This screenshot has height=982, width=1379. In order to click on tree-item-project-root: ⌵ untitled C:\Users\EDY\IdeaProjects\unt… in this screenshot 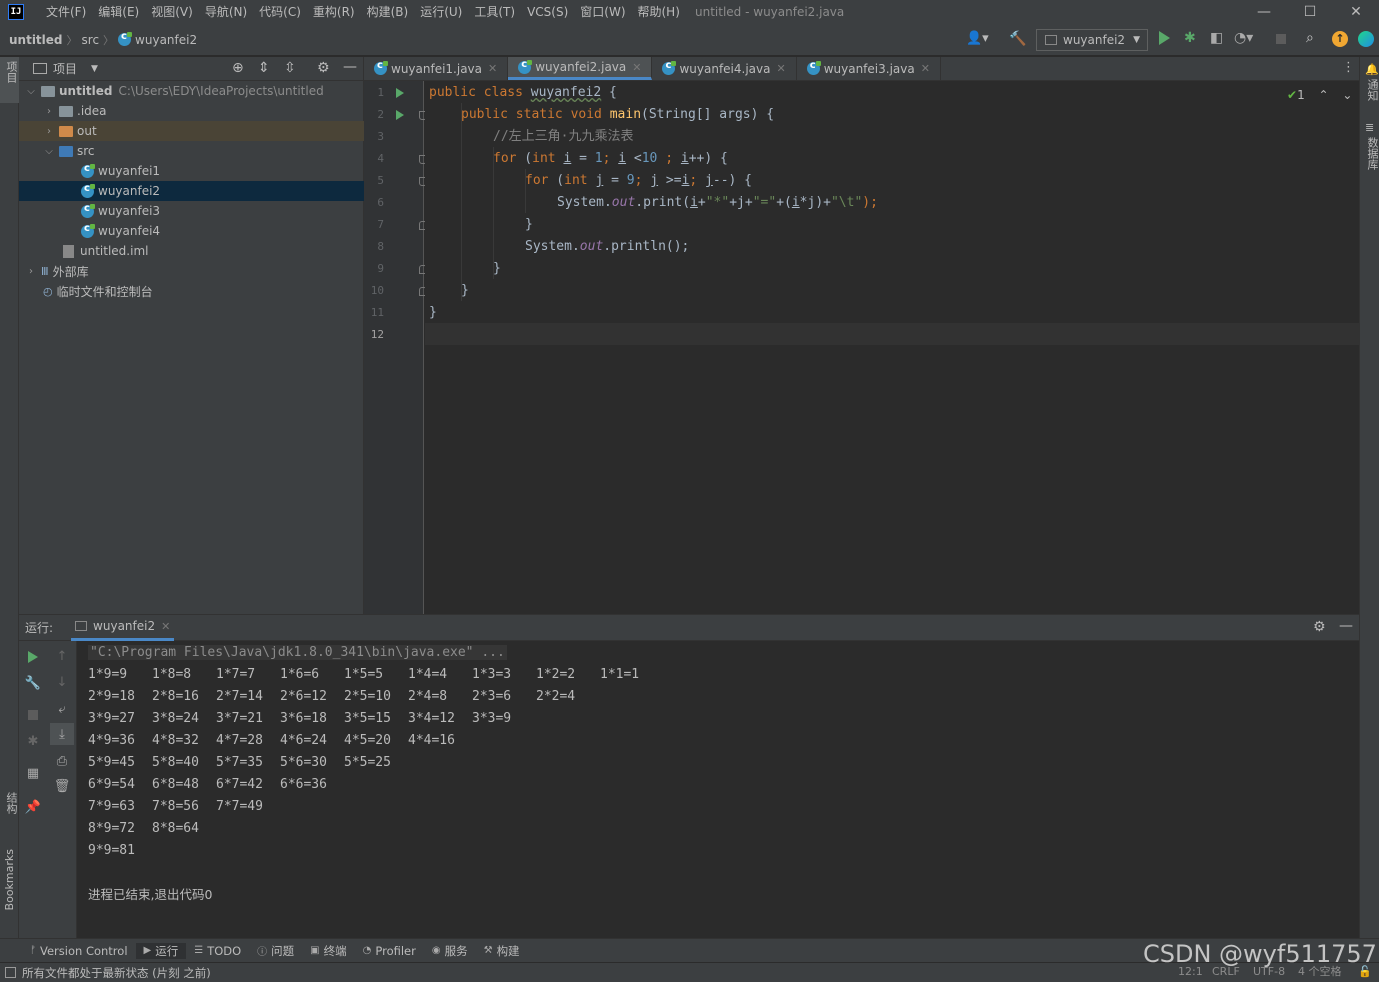, I will do `click(191, 91)`.